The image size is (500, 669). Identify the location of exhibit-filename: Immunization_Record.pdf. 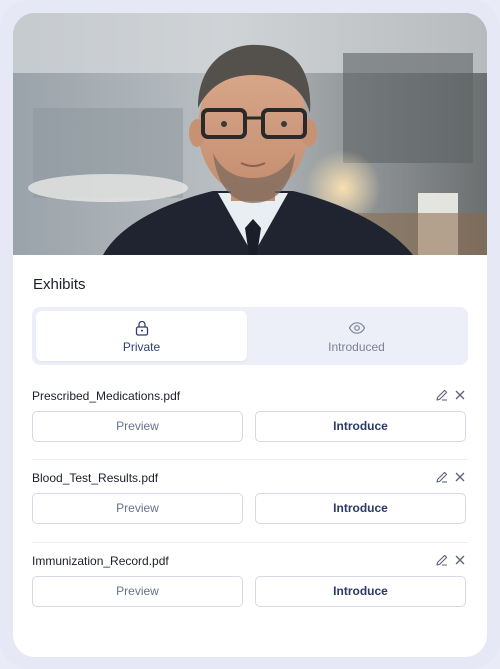
(100, 561).